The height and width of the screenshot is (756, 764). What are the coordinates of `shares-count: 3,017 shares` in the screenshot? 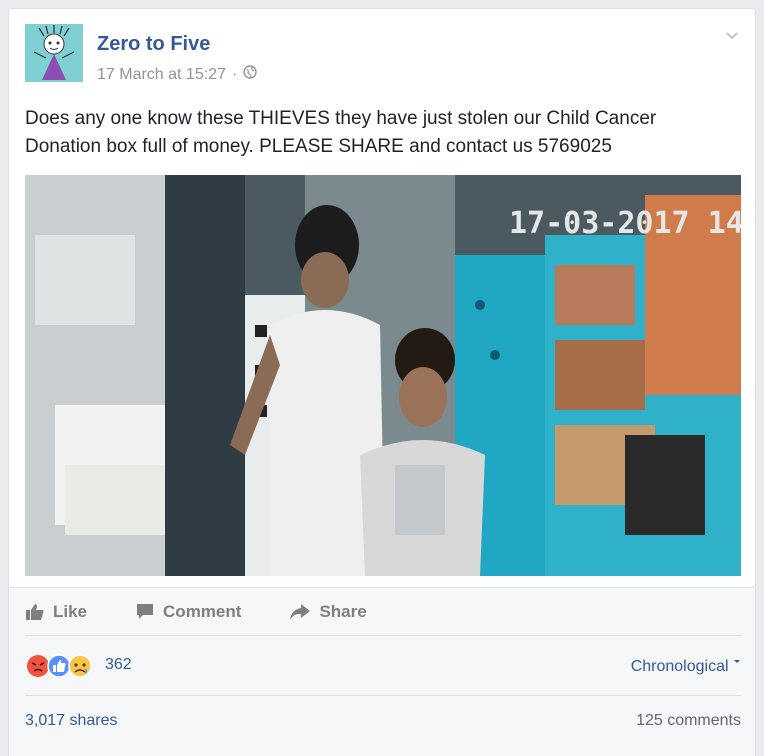 It's located at (71, 721).